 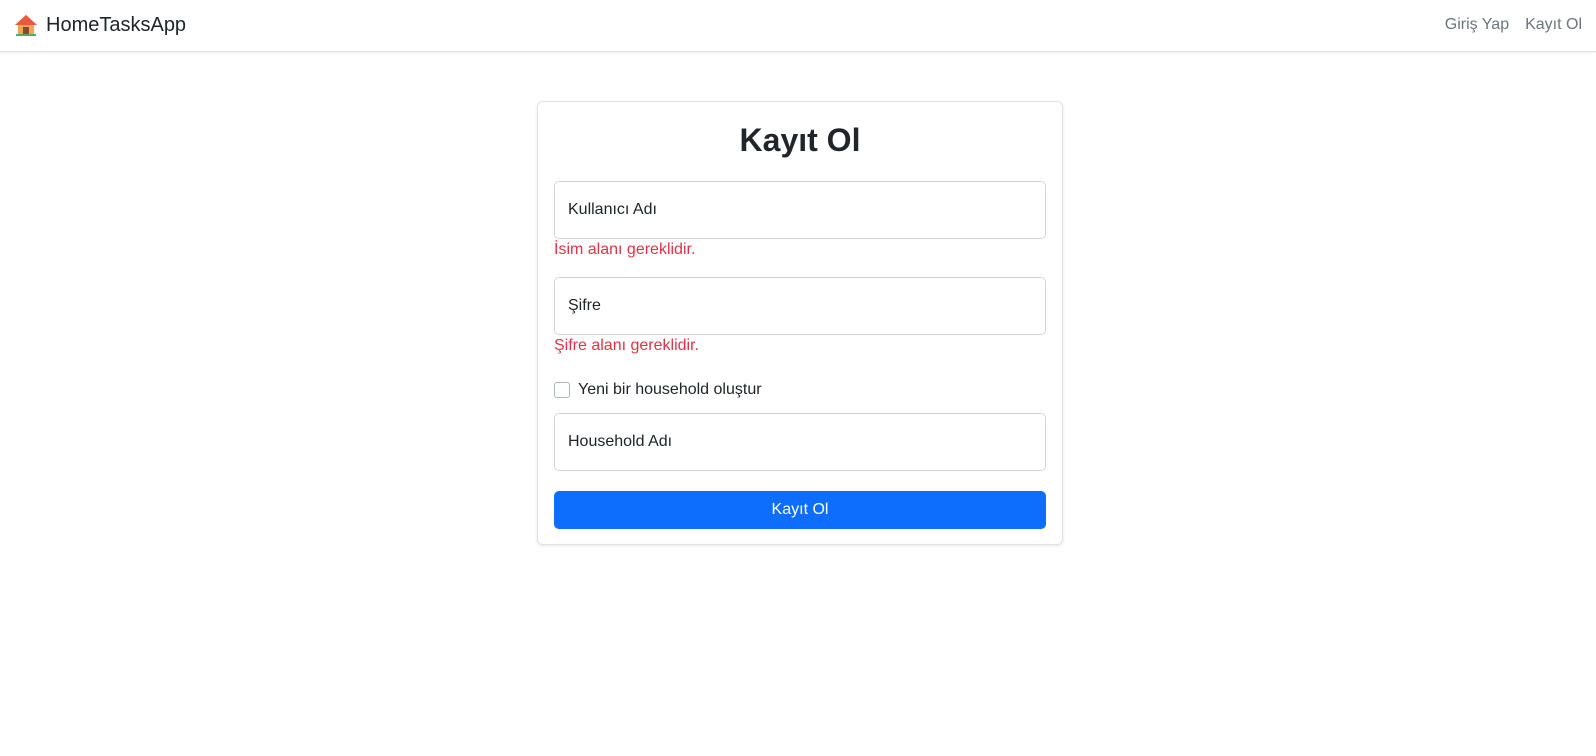 I want to click on create-household-label: Yeni bir household oluştur, so click(x=670, y=390).